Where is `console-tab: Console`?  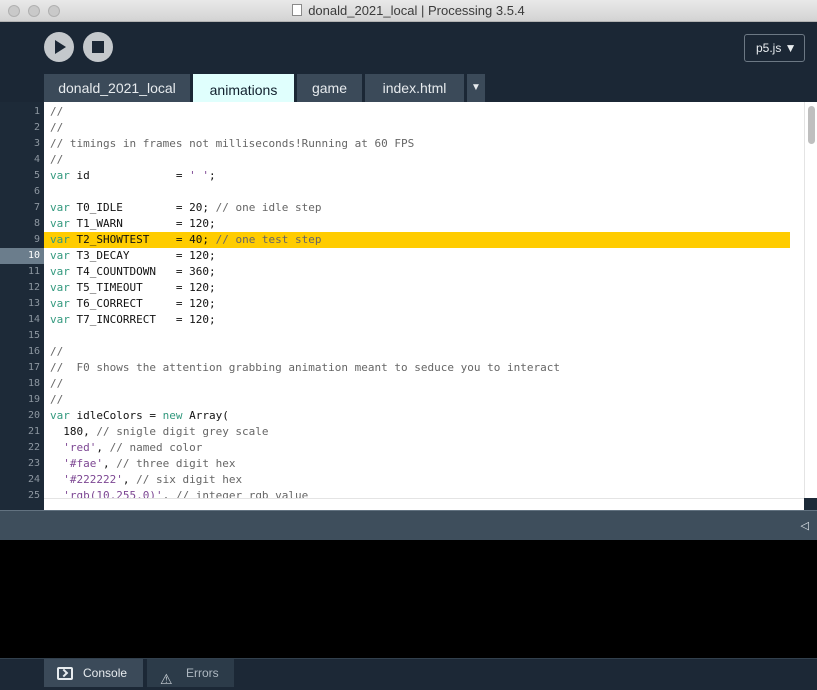
console-tab: Console is located at coordinates (93, 673).